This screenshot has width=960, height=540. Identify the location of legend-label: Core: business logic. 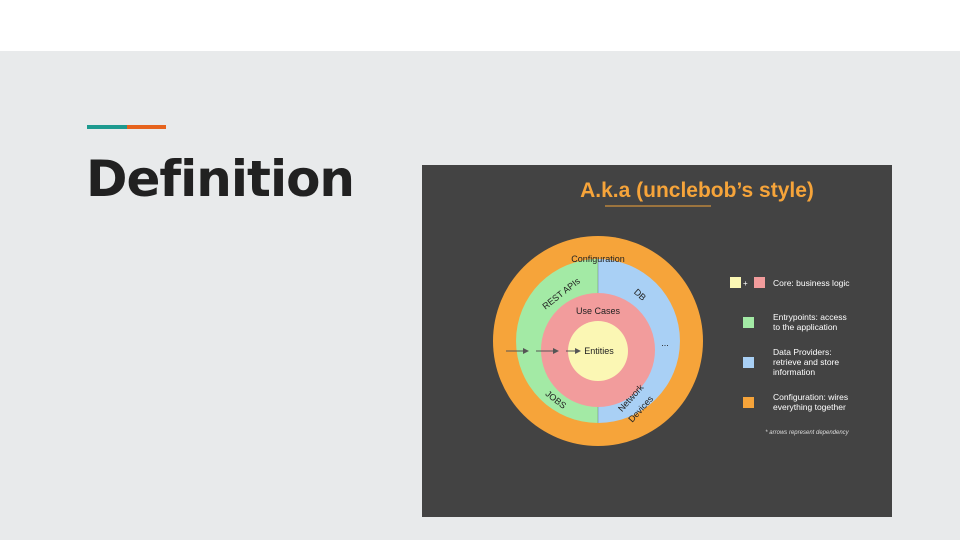
(811, 283).